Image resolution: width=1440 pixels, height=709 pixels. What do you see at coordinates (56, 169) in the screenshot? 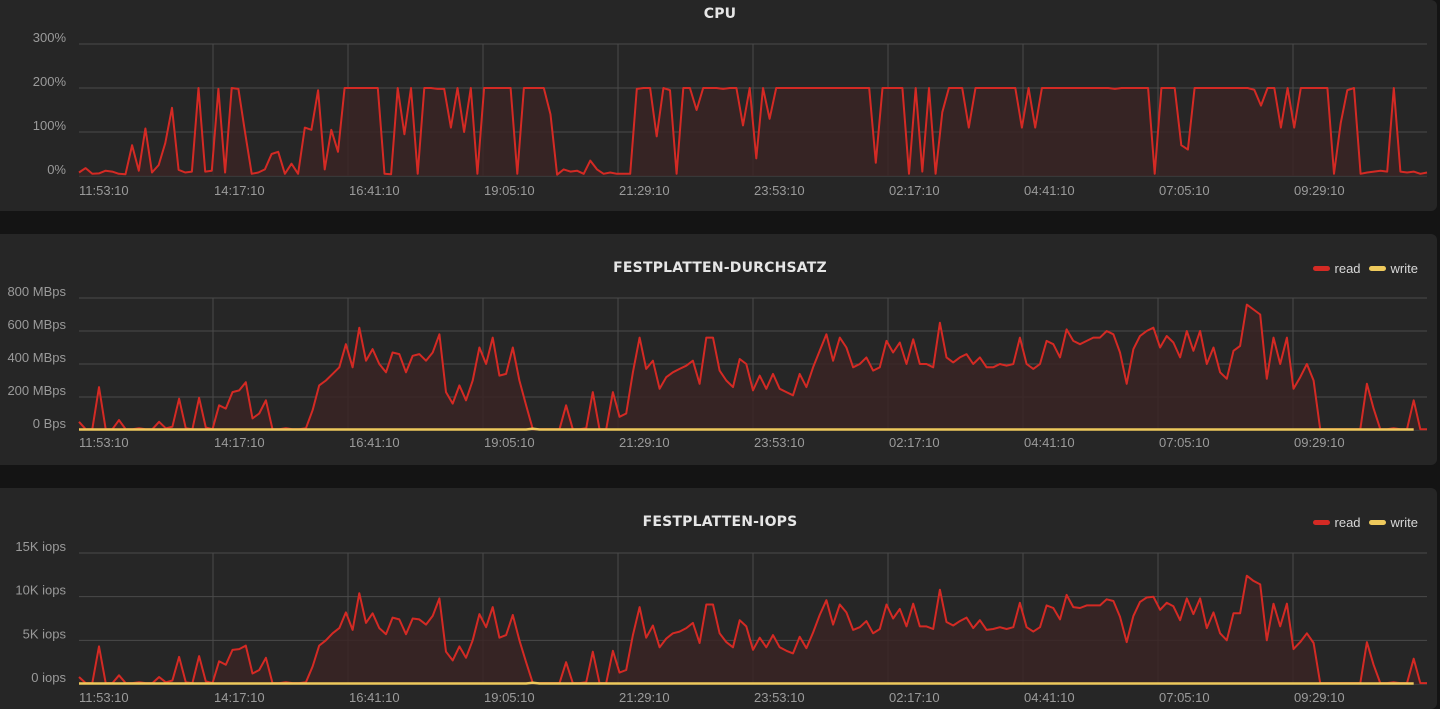
I see `y-tick-label: 0%` at bounding box center [56, 169].